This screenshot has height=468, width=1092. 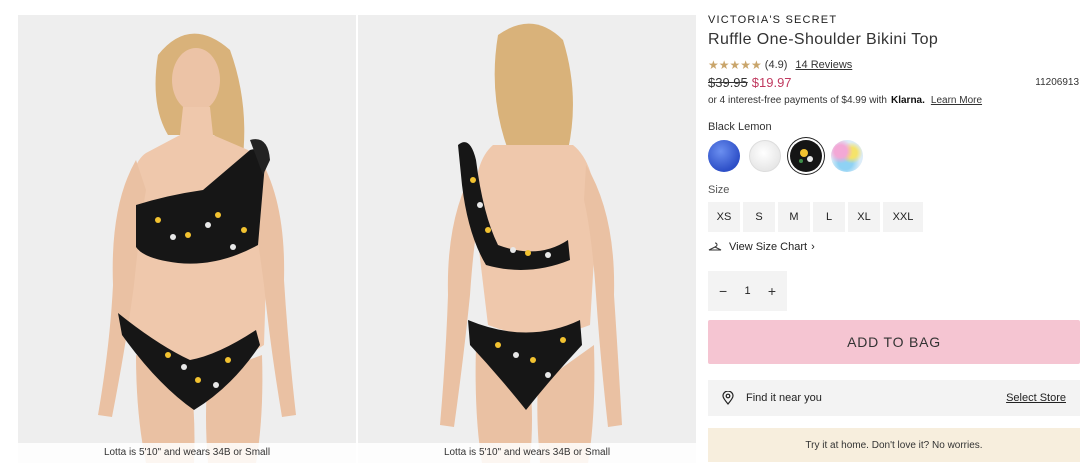 I want to click on select-store-link: Select Store, so click(x=1036, y=398).